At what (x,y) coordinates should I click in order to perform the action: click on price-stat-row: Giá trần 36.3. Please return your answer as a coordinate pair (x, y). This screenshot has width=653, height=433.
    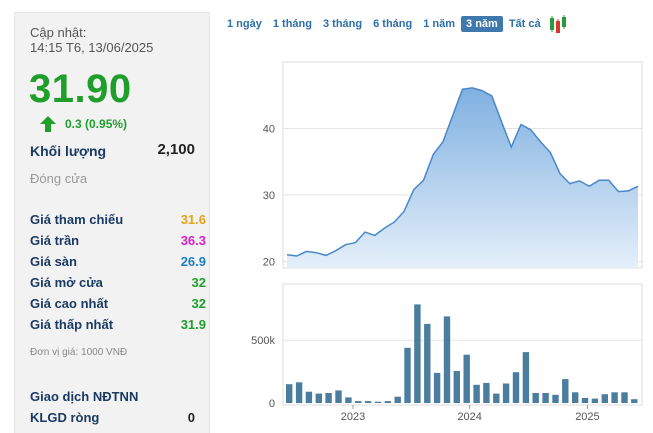
    Looking at the image, I should click on (118, 240).